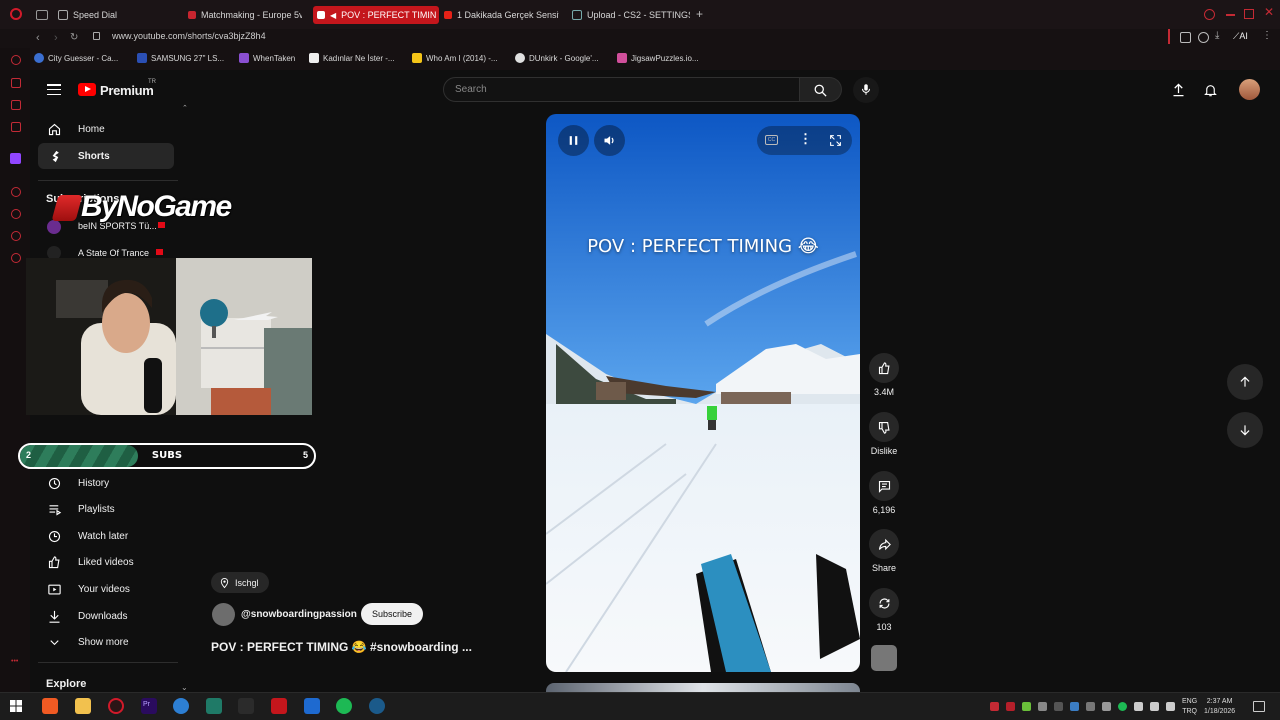  I want to click on dislike-button: Dislike, so click(884, 434).